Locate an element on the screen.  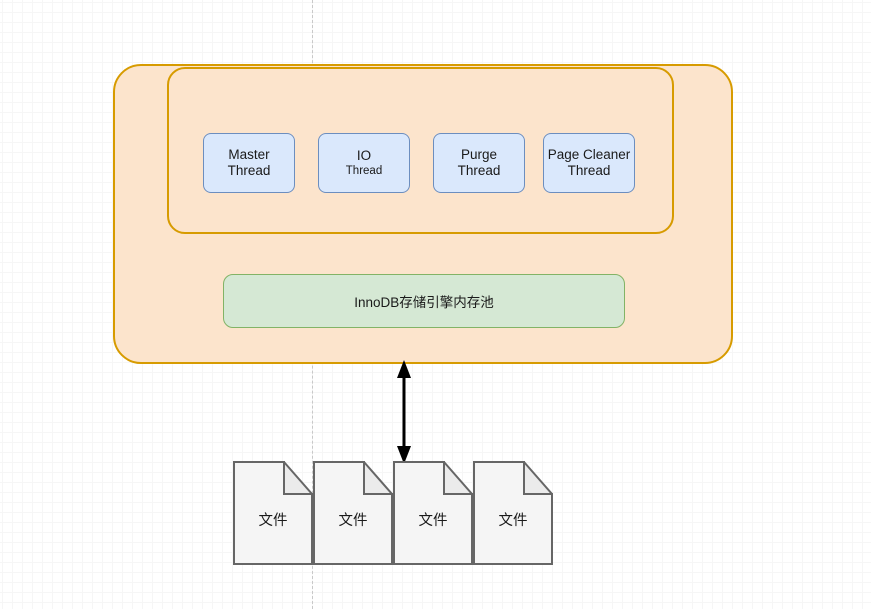
memory-pool-box: InnoDB存储引擎内存池 is located at coordinates (424, 301).